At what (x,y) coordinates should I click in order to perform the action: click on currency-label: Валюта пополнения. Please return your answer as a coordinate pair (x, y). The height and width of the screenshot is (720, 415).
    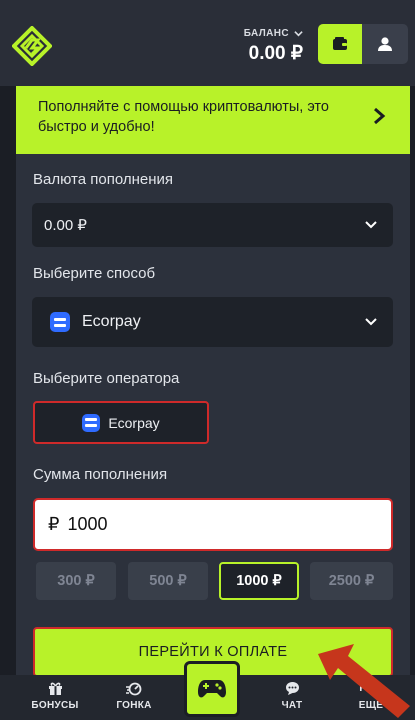
    Looking at the image, I should click on (103, 179).